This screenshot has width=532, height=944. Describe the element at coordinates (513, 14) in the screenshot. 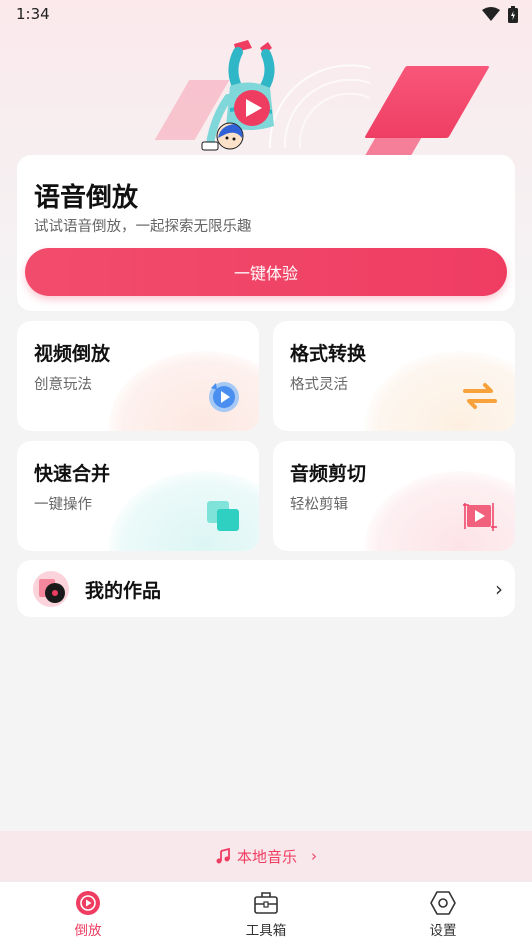

I see `battery-icon` at that location.